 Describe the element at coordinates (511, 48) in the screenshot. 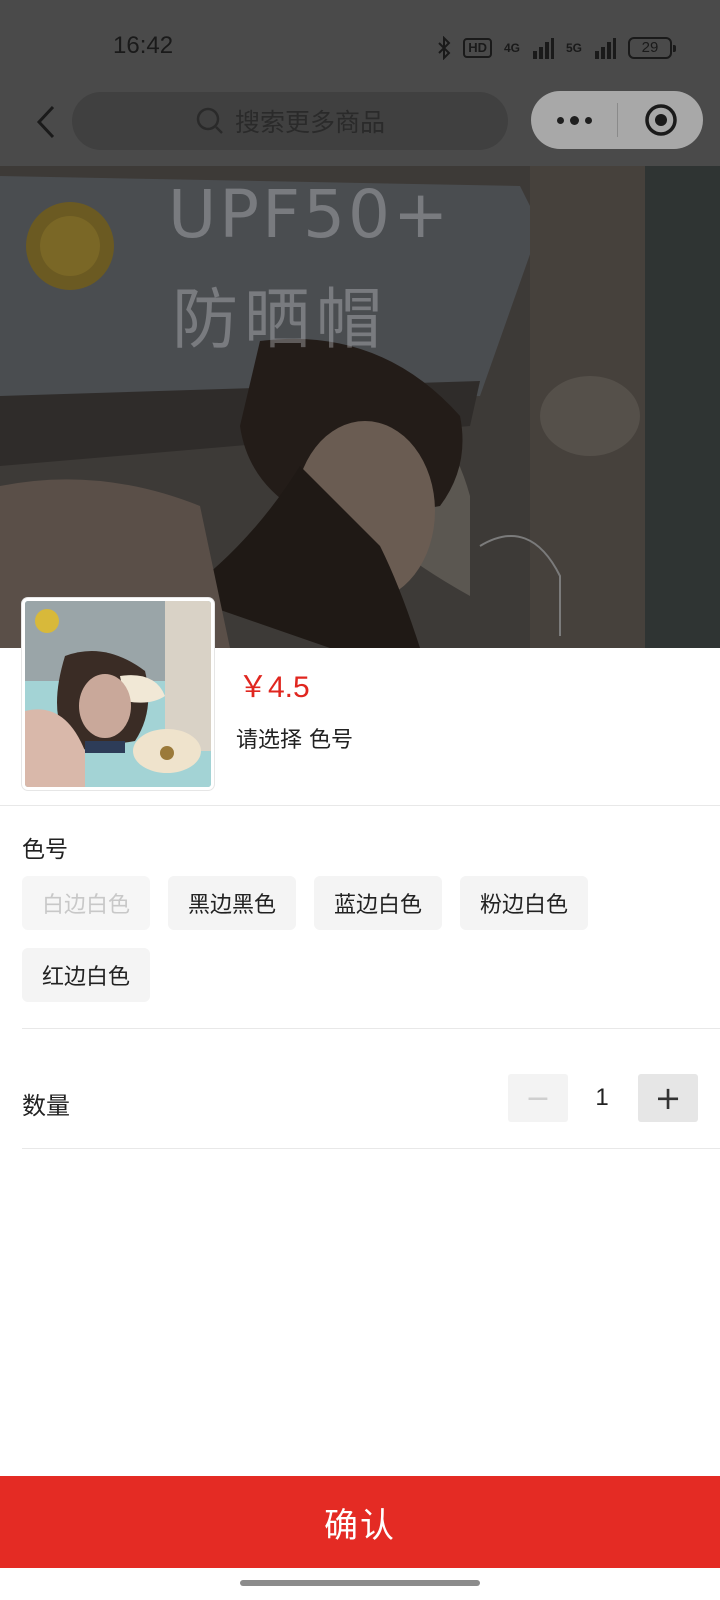

I see `network-4g-label: 4G` at that location.